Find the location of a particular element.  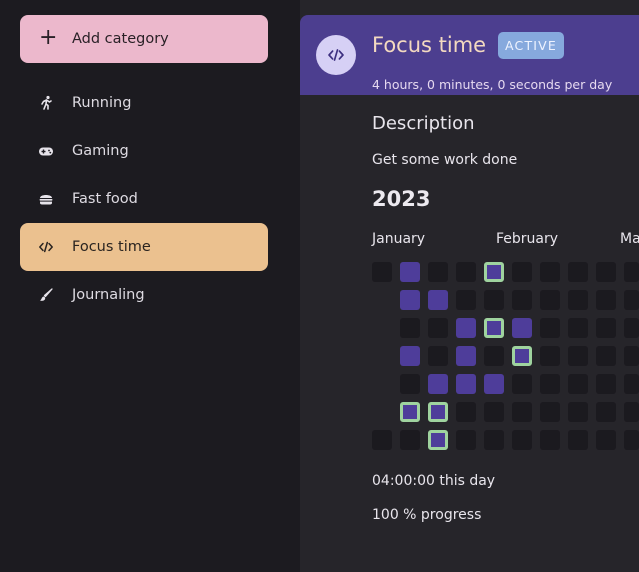

brush-icon is located at coordinates (46, 295).